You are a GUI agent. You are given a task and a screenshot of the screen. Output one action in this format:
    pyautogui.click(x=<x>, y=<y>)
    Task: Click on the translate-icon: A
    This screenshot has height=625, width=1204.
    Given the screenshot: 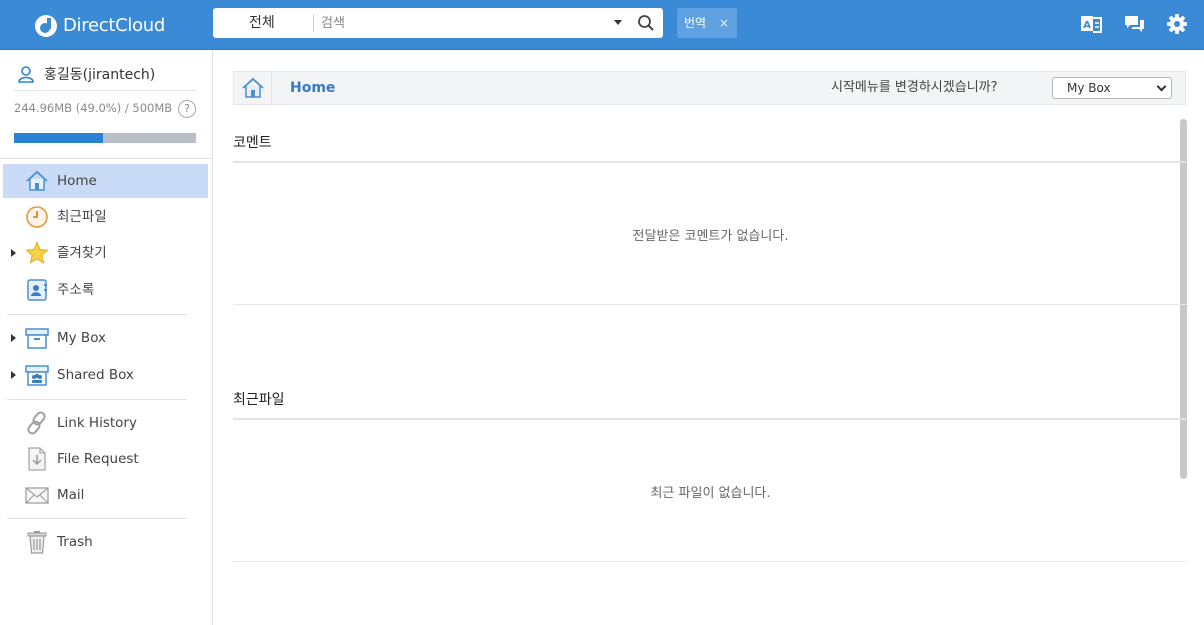 What is the action you would take?
    pyautogui.click(x=1091, y=24)
    